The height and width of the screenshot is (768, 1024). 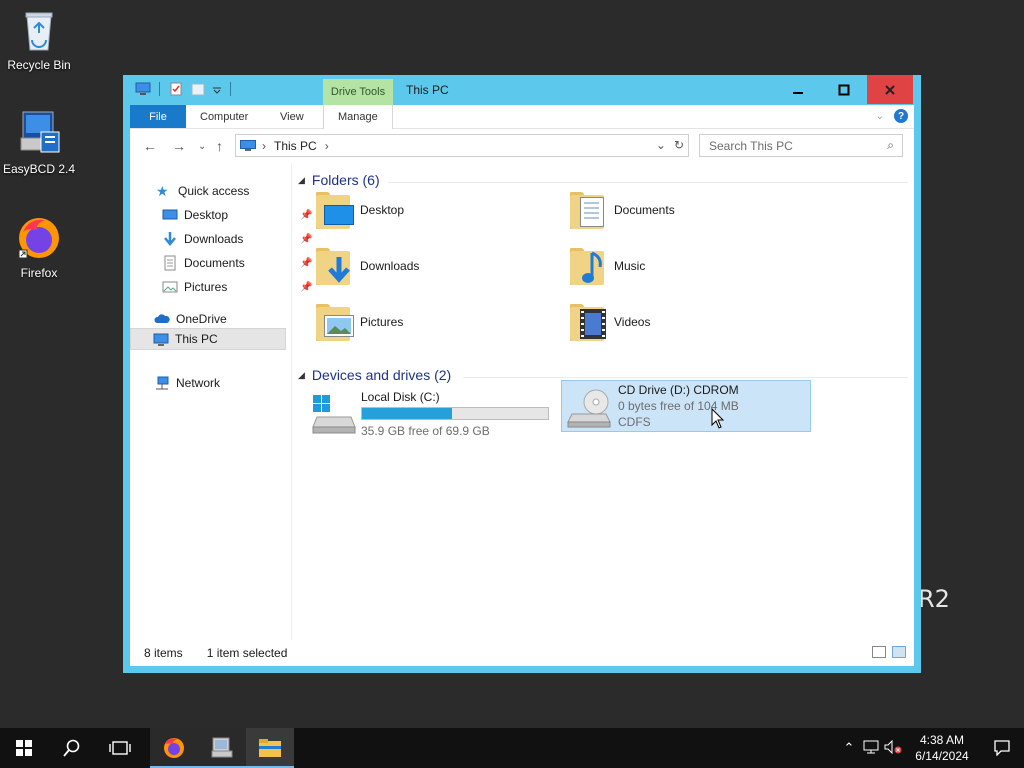 I want to click on maximize-icon, so click(x=844, y=89).